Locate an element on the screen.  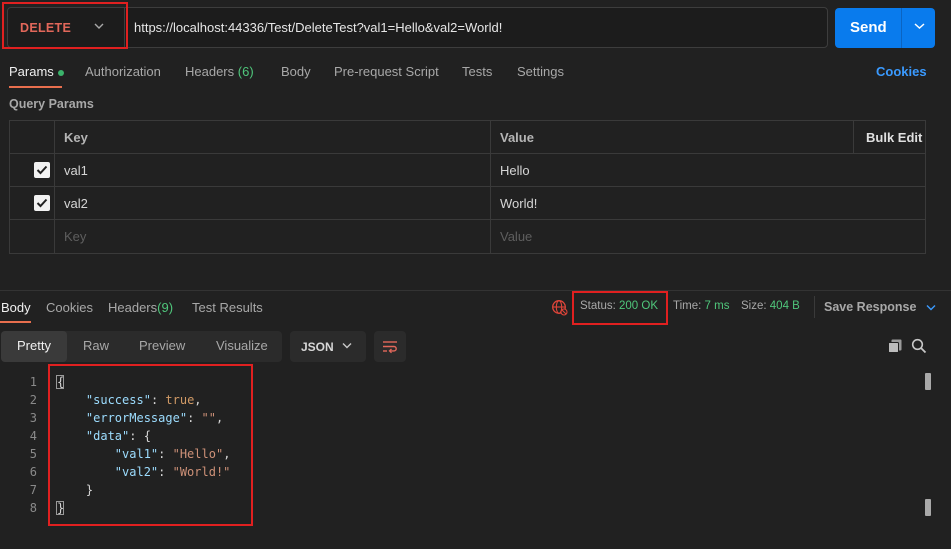
scrollbar-top is located at coordinates (928, 381).